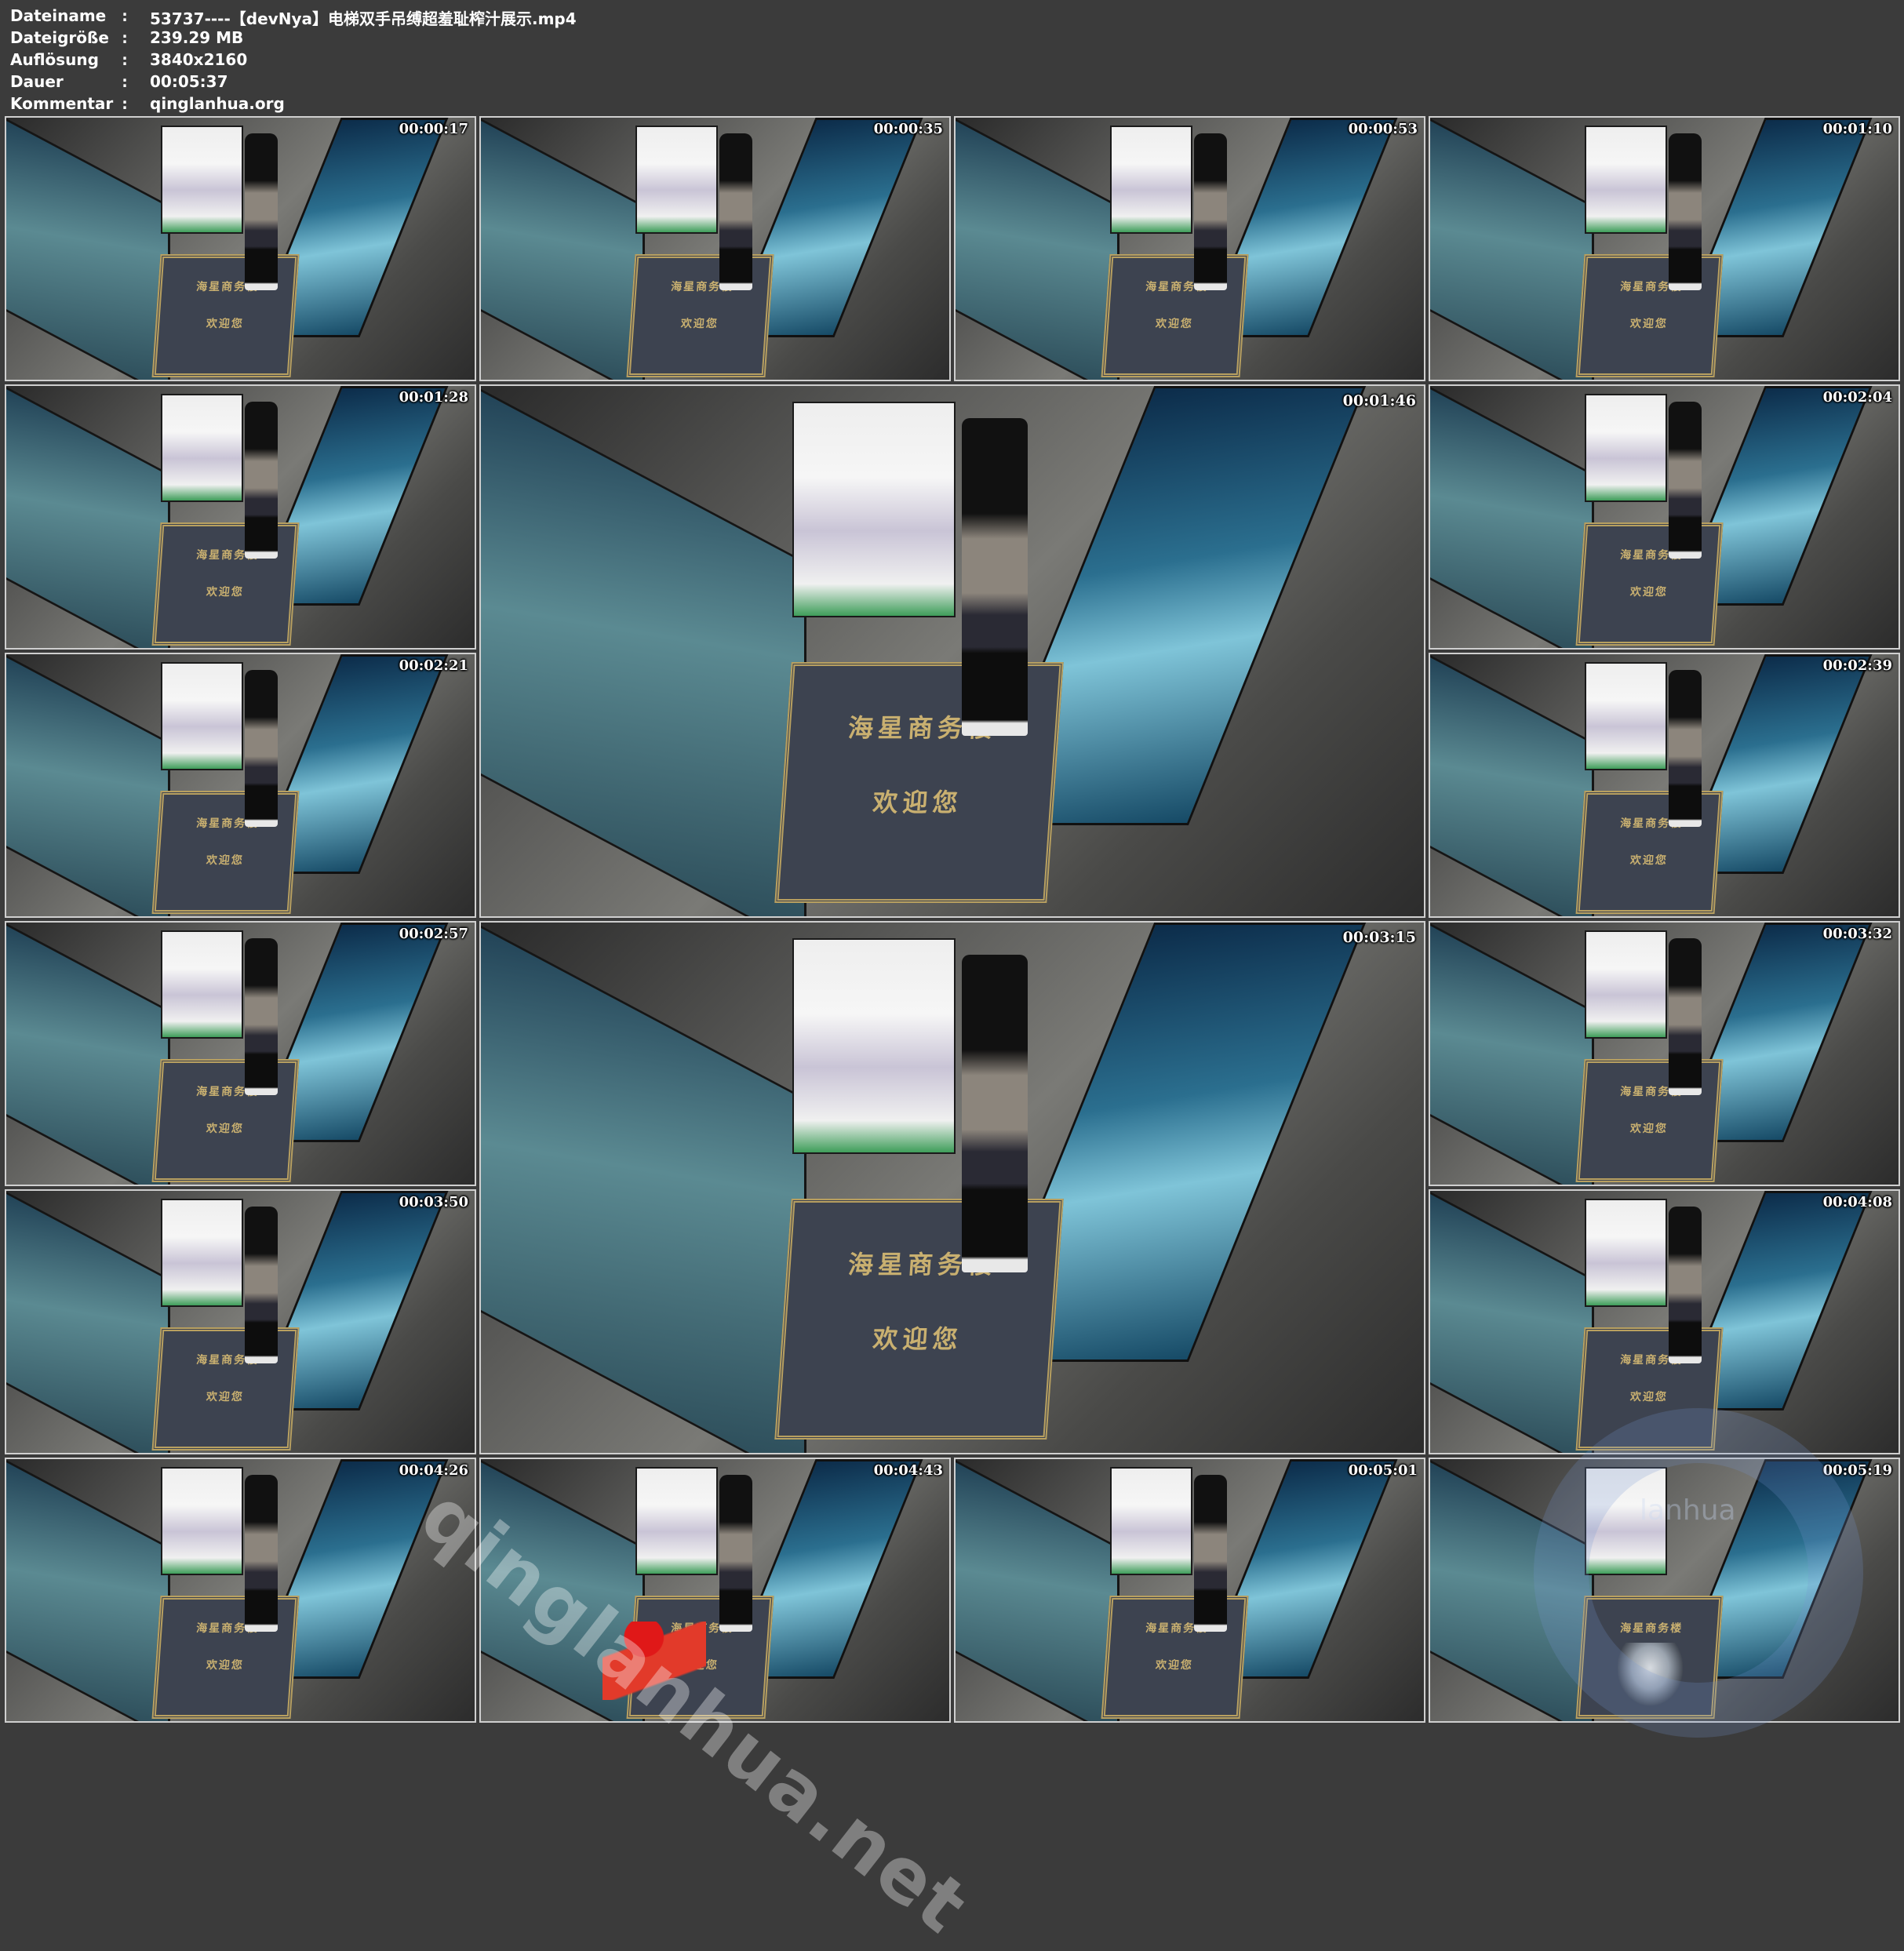 Image resolution: width=1904 pixels, height=1951 pixels. I want to click on info-value: 239.29 MB, so click(197, 37).